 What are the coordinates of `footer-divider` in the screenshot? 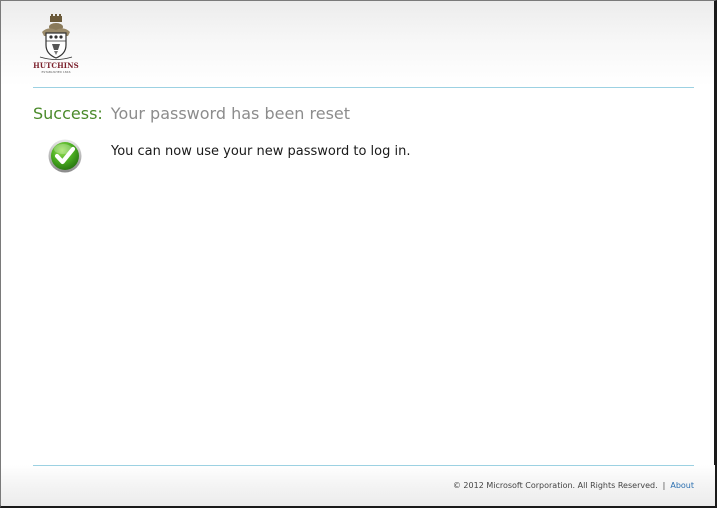 It's located at (363, 465).